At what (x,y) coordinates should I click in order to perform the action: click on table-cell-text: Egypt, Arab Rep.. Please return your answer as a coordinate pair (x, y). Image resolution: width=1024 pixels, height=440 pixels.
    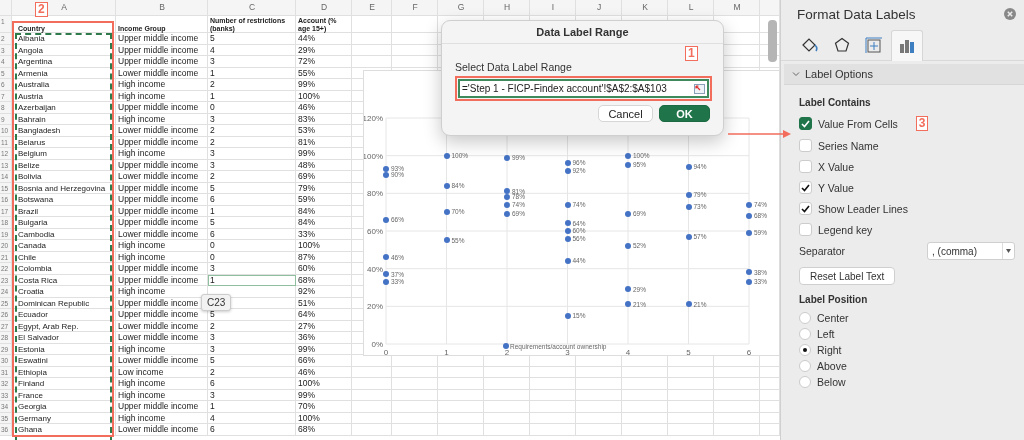
    Looking at the image, I should click on (48, 326).